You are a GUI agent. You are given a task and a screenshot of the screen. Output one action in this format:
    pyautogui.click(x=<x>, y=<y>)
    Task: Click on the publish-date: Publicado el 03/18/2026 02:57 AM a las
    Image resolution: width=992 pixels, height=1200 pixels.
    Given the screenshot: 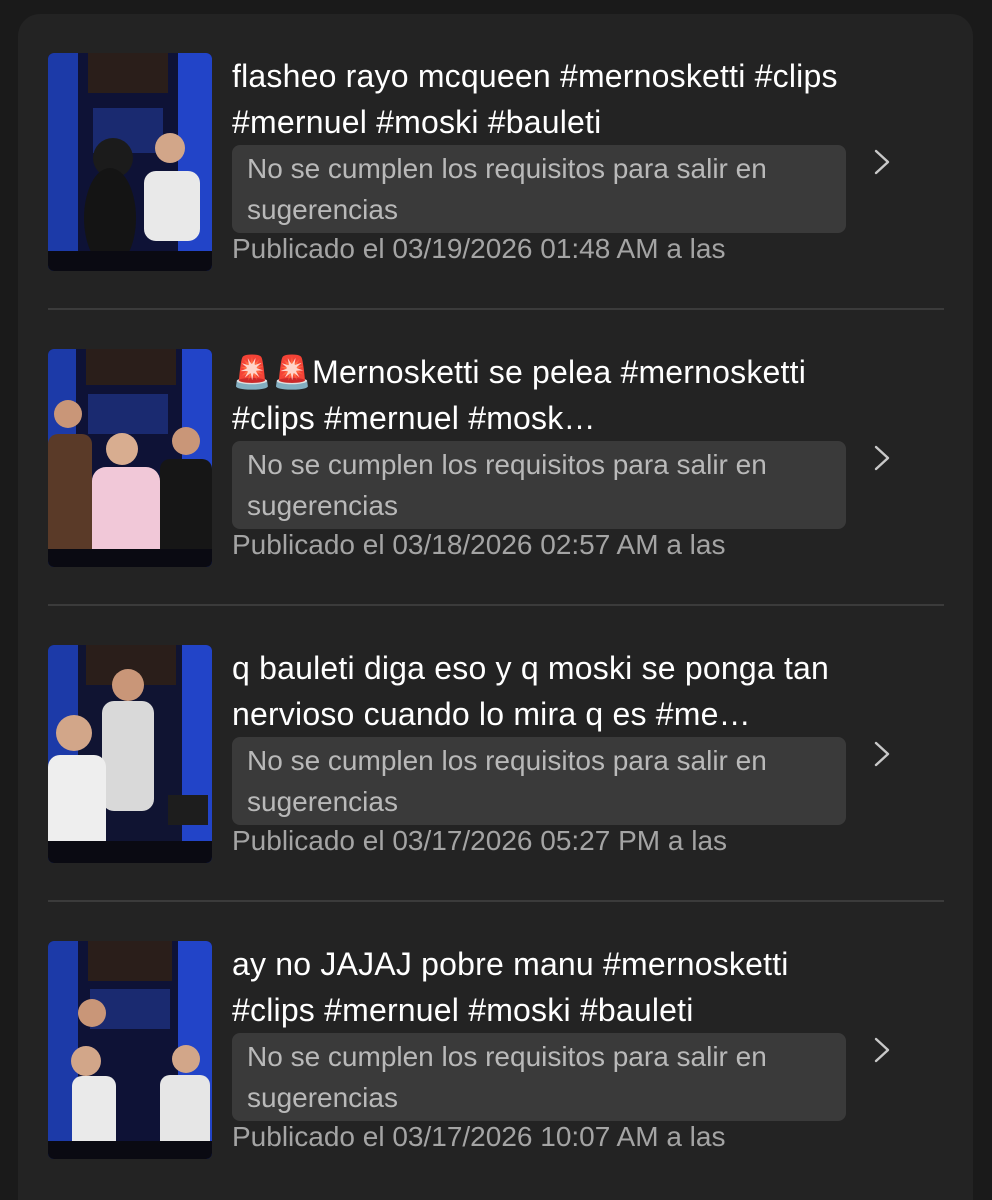 What is the action you would take?
    pyautogui.click(x=479, y=544)
    